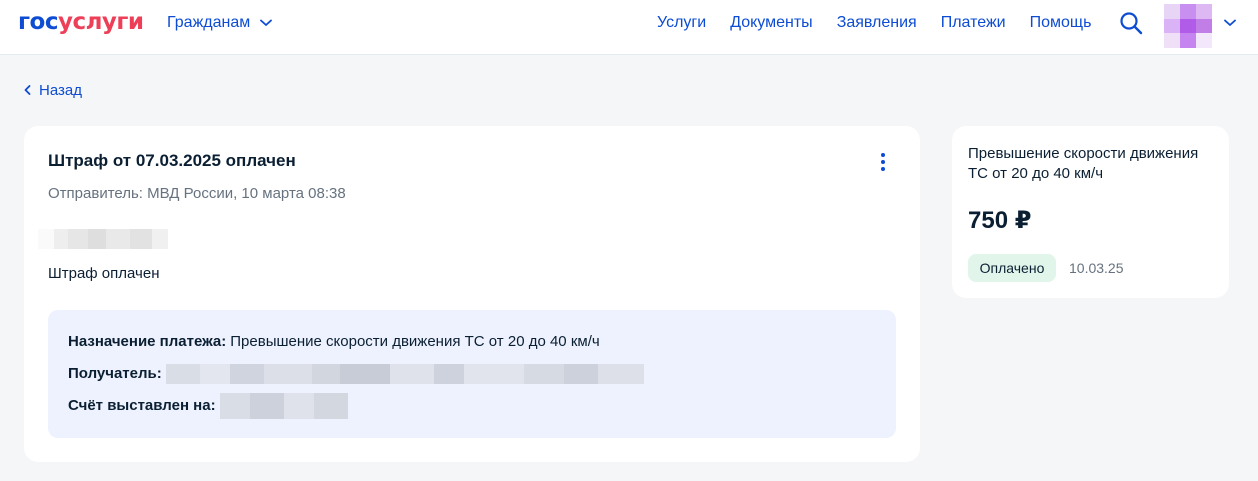  Describe the element at coordinates (266, 22) in the screenshot. I see `chevron-down-icon` at that location.